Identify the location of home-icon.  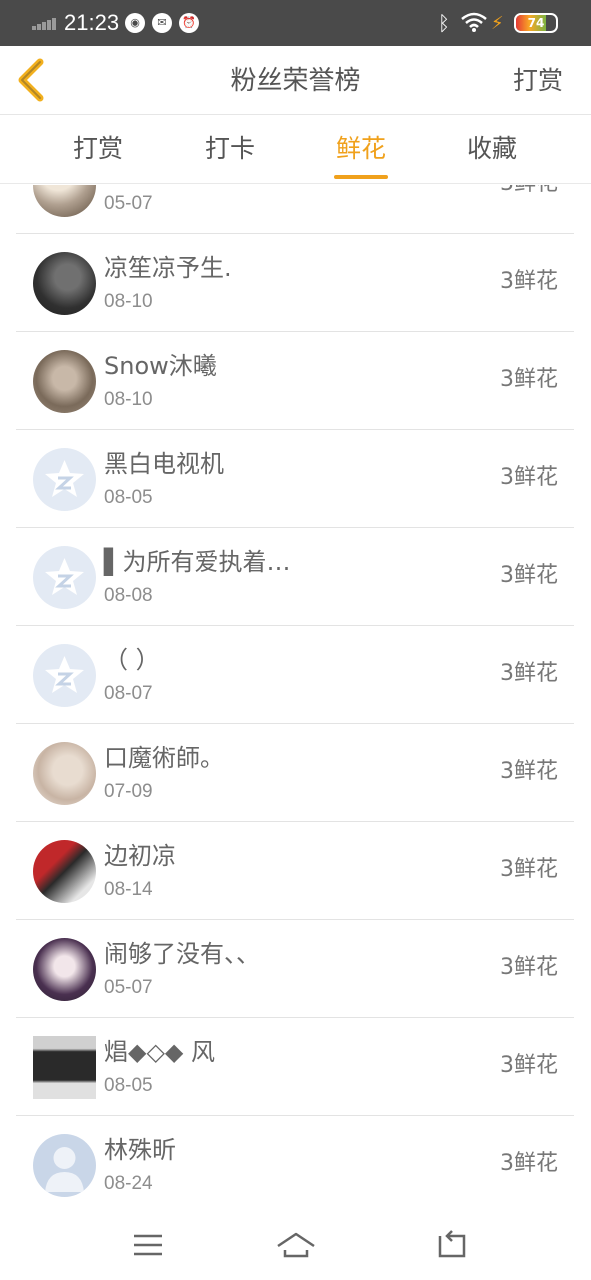
(296, 1245).